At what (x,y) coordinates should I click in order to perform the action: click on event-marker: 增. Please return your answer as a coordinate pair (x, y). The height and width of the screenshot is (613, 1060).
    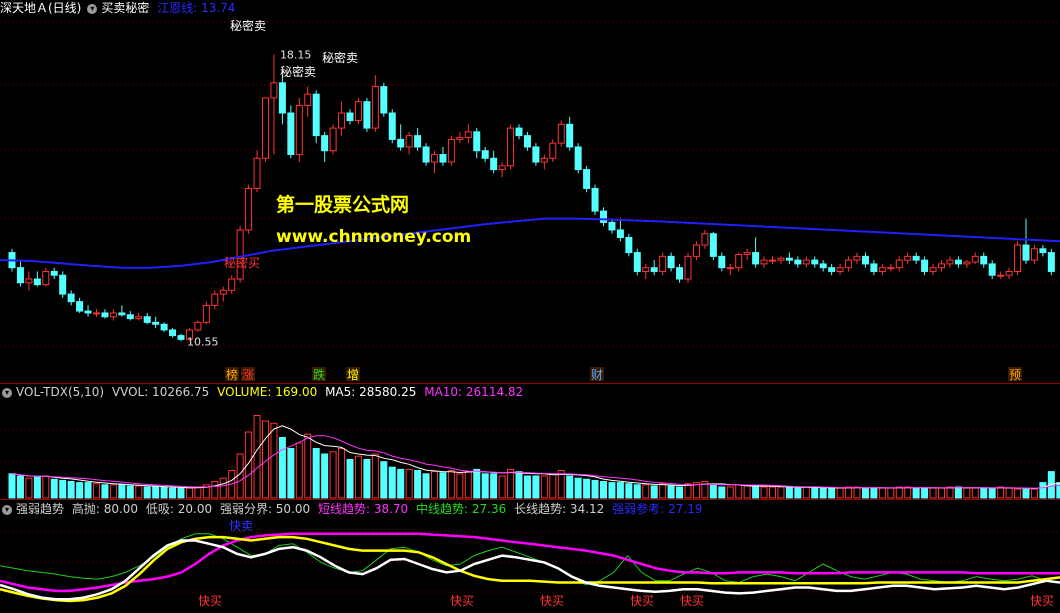
    Looking at the image, I should click on (353, 375).